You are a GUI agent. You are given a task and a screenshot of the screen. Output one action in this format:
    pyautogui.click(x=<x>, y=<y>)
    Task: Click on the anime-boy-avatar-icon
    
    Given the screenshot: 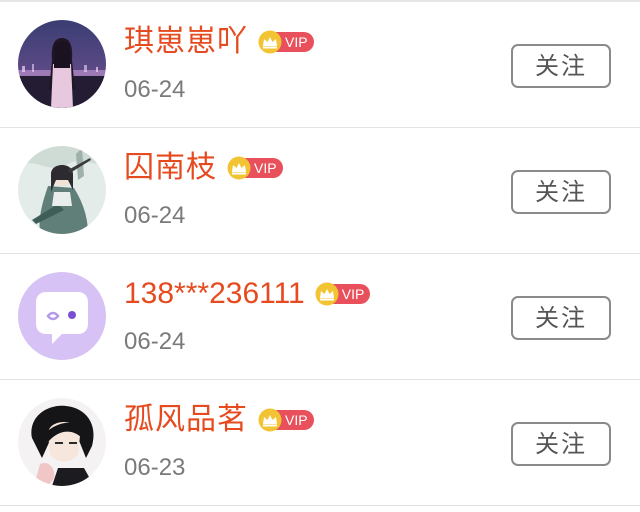 What is the action you would take?
    pyautogui.click(x=62, y=442)
    